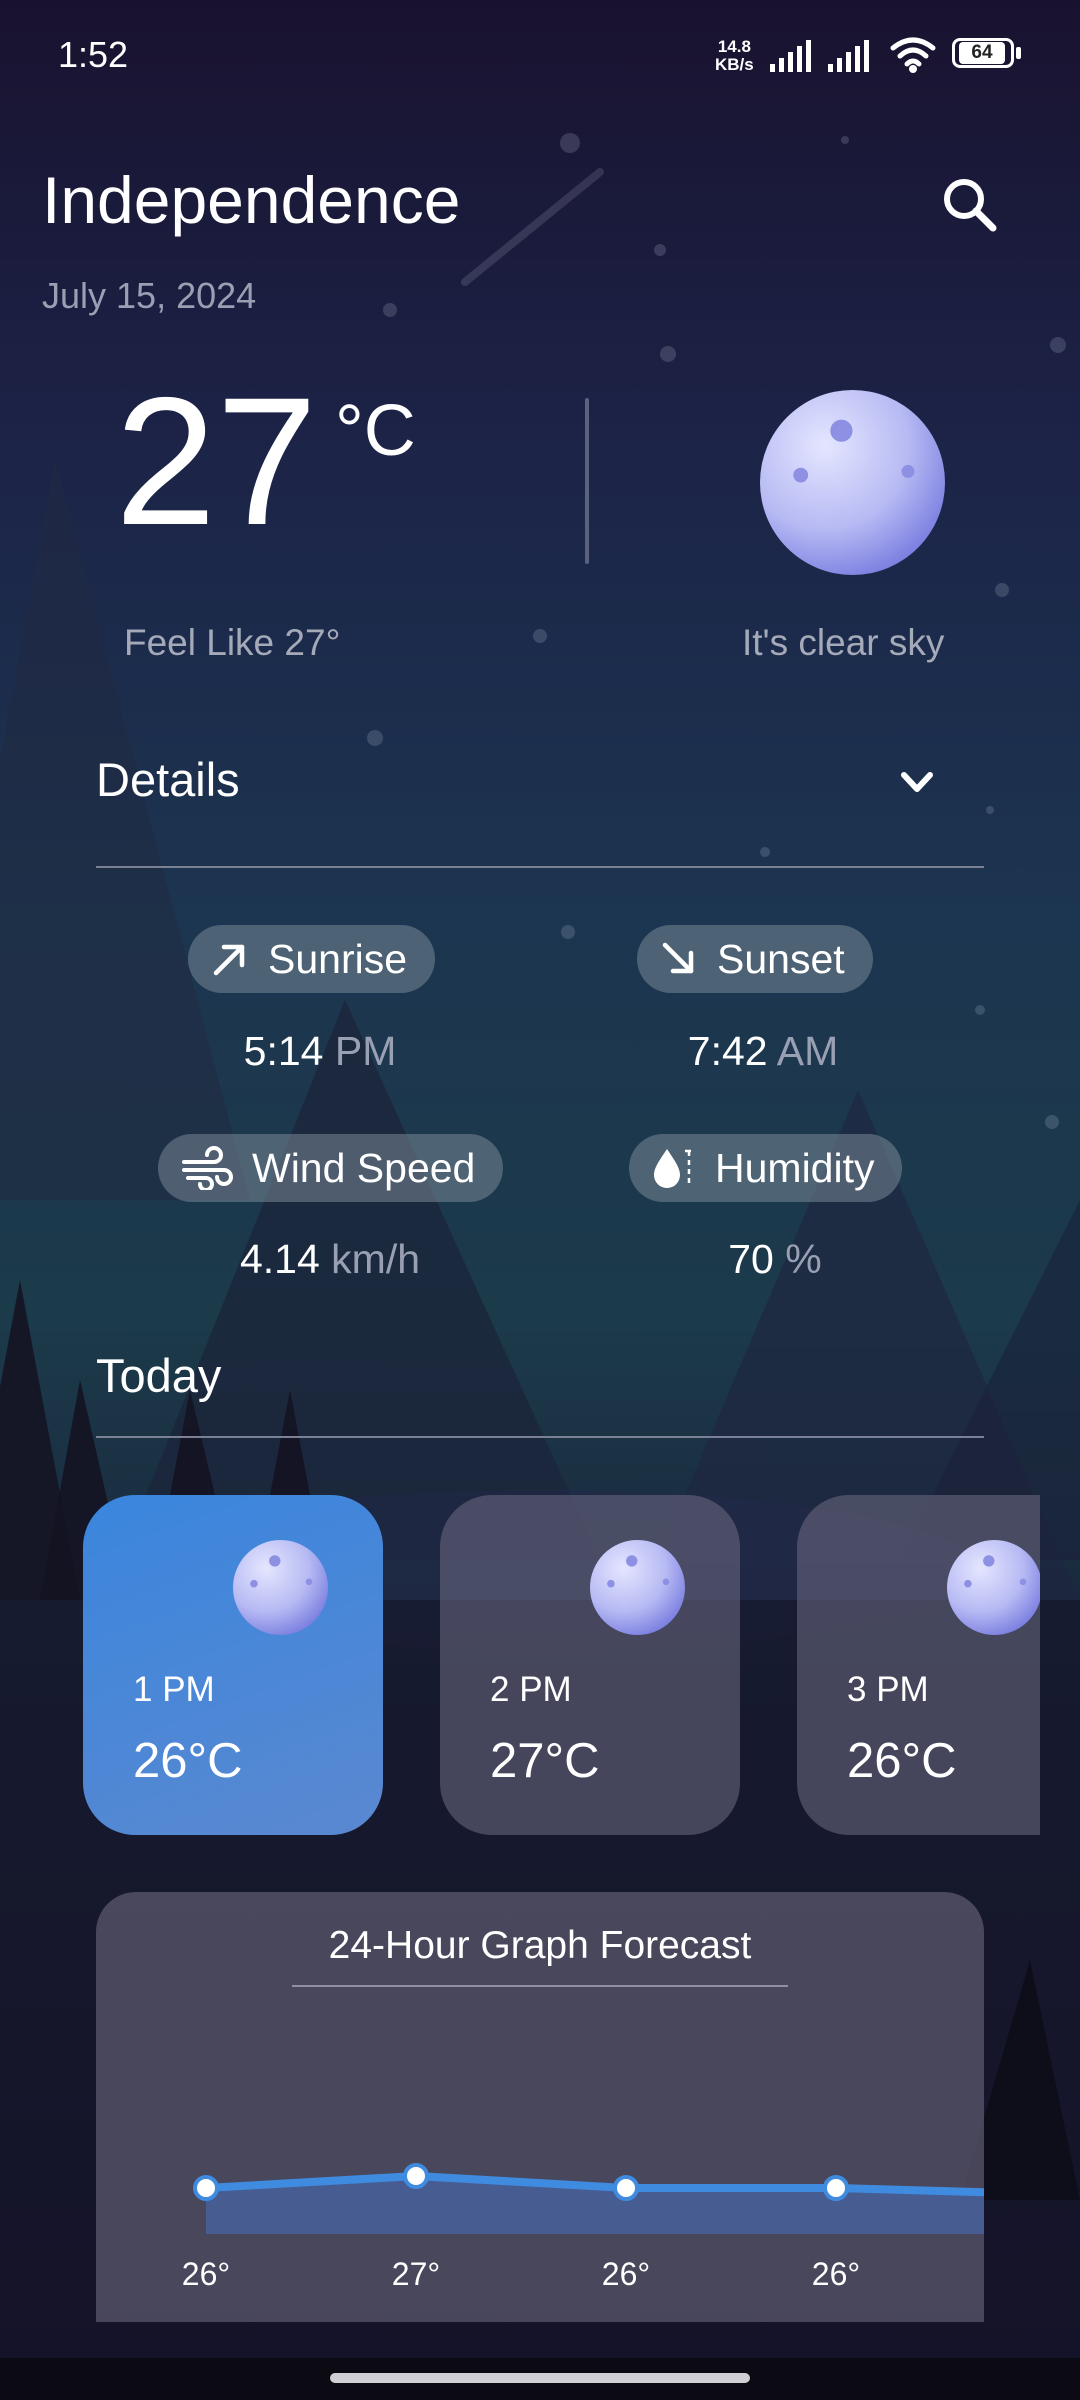 The height and width of the screenshot is (2400, 1080). I want to click on hour-temperature: 27°C, so click(545, 1761).